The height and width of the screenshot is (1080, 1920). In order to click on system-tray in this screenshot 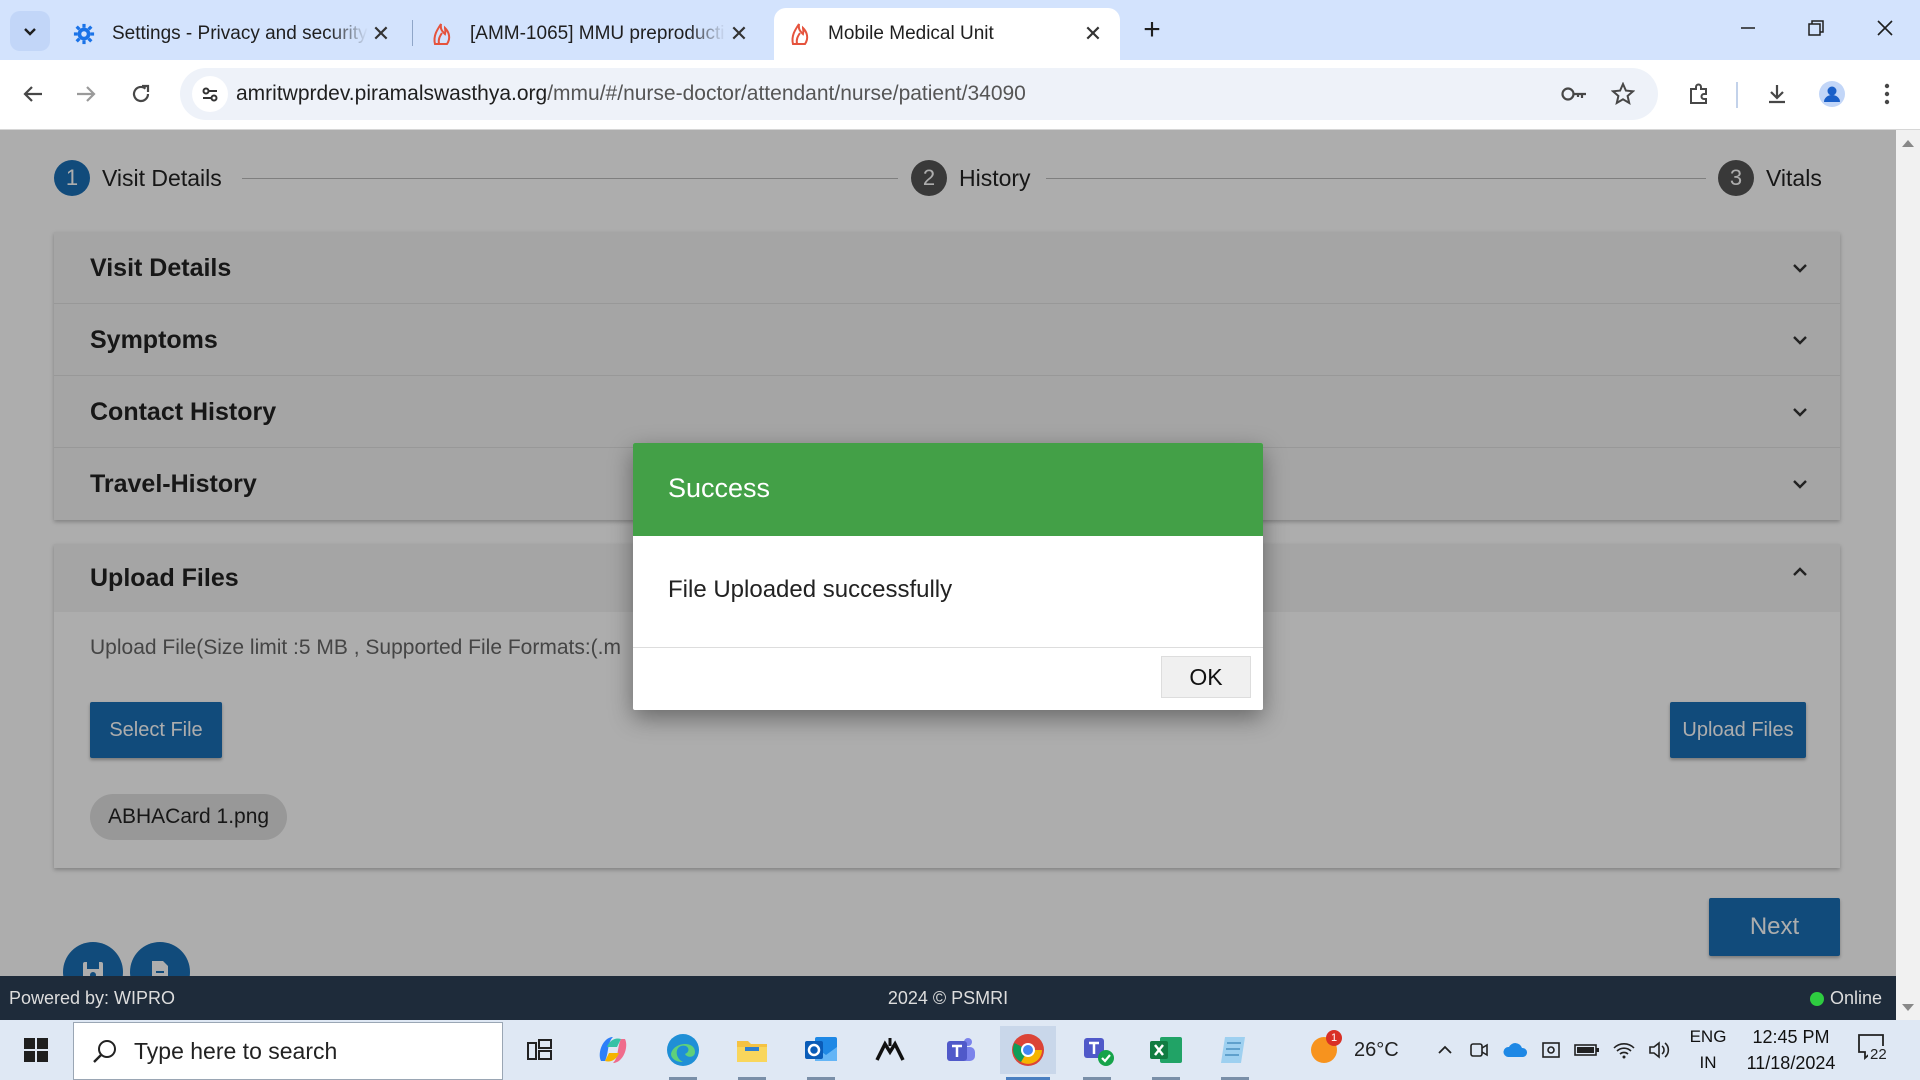, I will do `click(1554, 1050)`.